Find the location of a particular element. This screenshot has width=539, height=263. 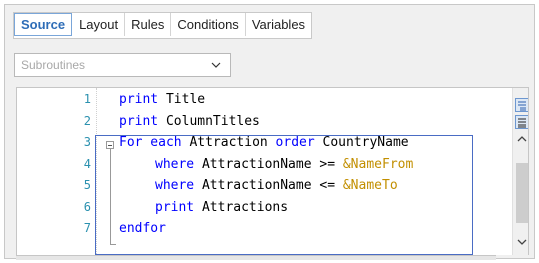

tab-strip: Source Layout Rules Conditions Variables is located at coordinates (163, 25).